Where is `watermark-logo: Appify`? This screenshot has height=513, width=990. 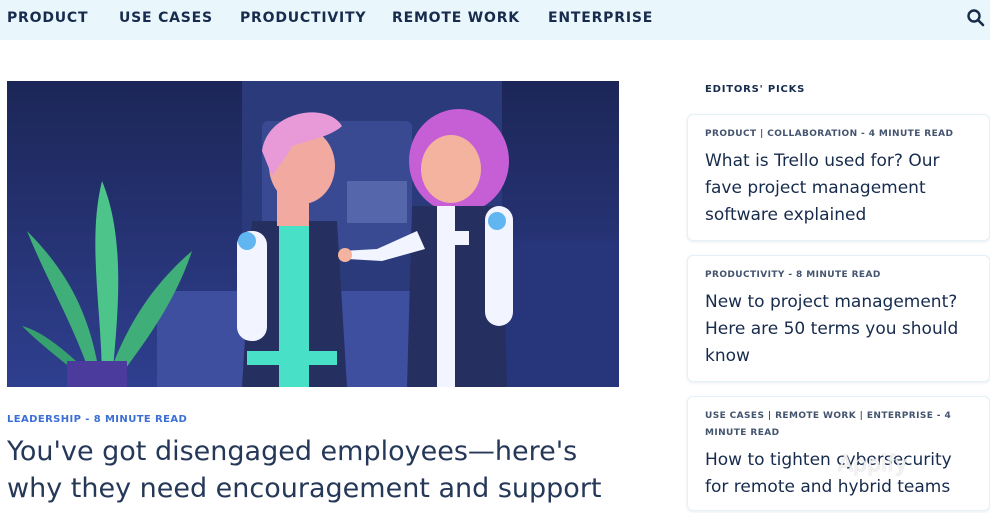
watermark-logo: Appify is located at coordinates (873, 464).